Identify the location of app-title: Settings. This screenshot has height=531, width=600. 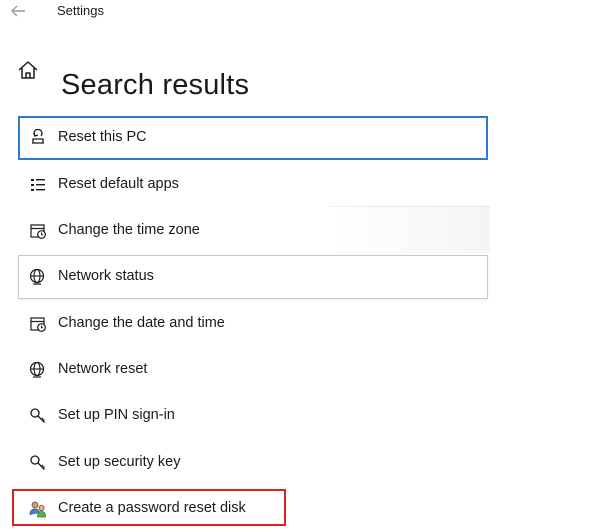
(80, 10).